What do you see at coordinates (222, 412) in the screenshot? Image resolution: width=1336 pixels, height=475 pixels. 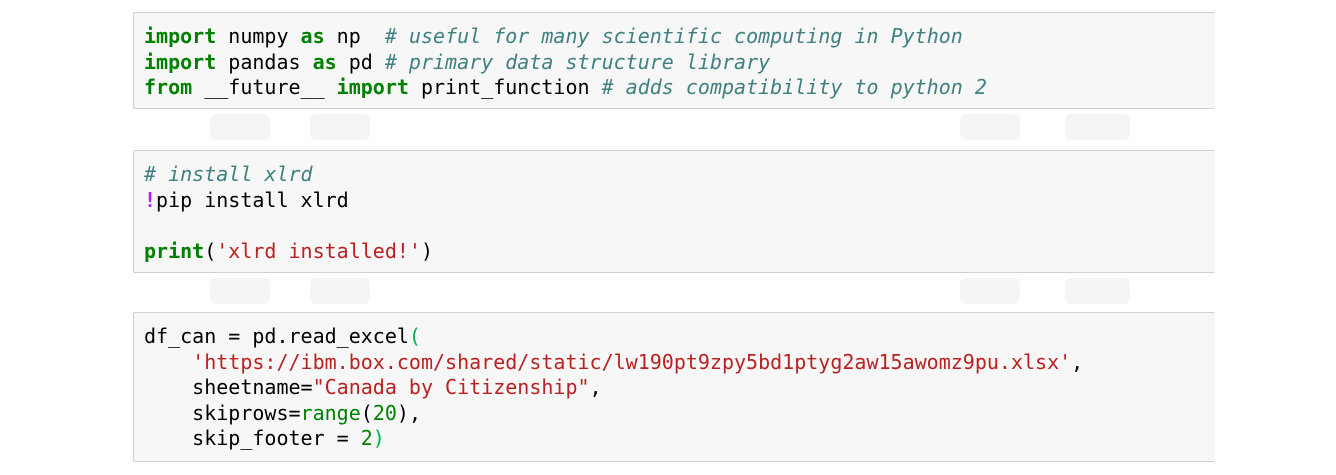 I see `code-token: skiprows=` at bounding box center [222, 412].